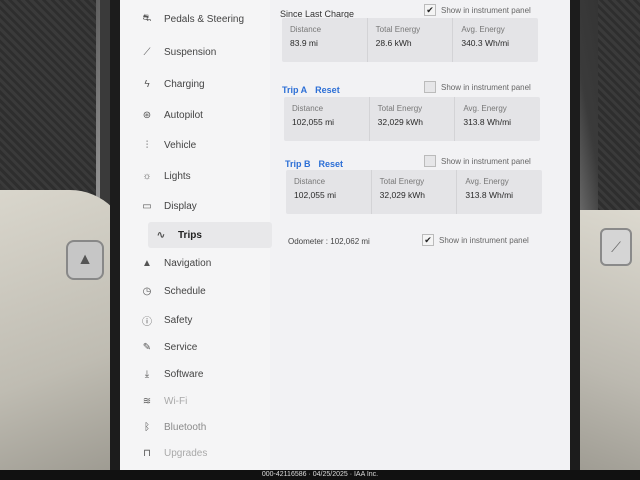  Describe the element at coordinates (185, 291) in the screenshot. I see `sidebar-item-label: Schedule` at that location.